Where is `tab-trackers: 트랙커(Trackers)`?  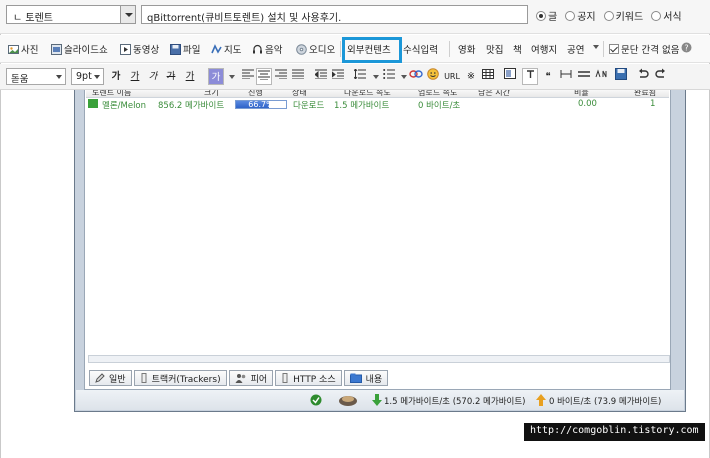
tab-trackers: 트랙커(Trackers) is located at coordinates (180, 378).